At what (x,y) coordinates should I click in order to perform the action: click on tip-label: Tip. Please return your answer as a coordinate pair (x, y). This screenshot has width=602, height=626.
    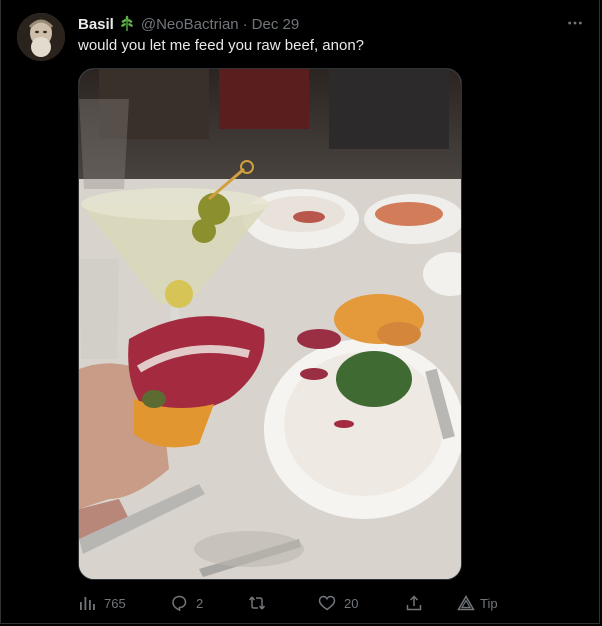
    Looking at the image, I should click on (489, 603).